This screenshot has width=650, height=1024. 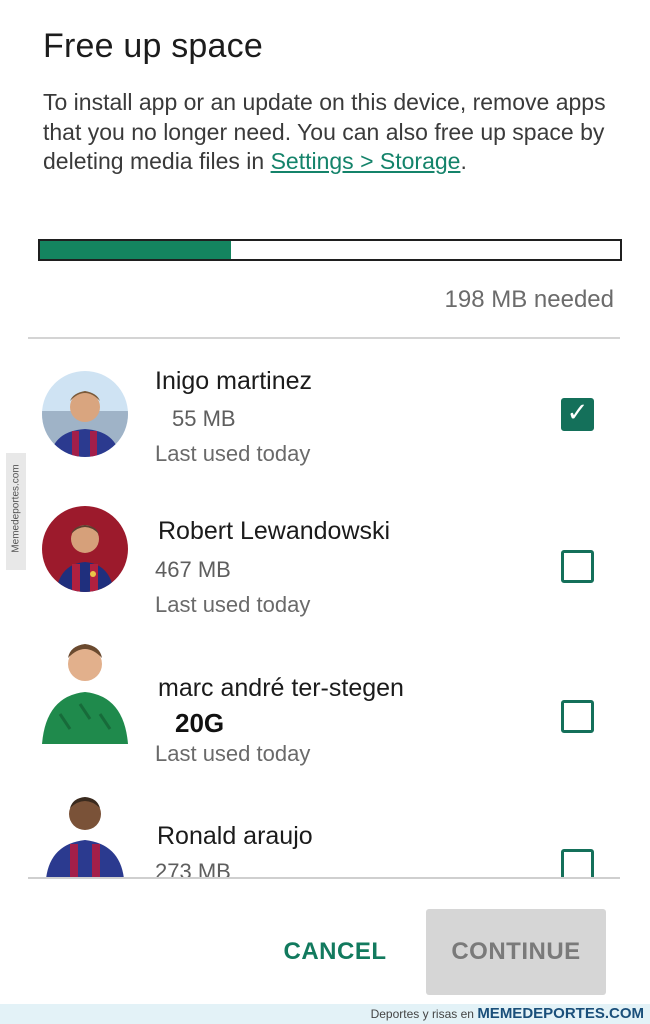 What do you see at coordinates (153, 46) in the screenshot?
I see `dialog-title: Free up space` at bounding box center [153, 46].